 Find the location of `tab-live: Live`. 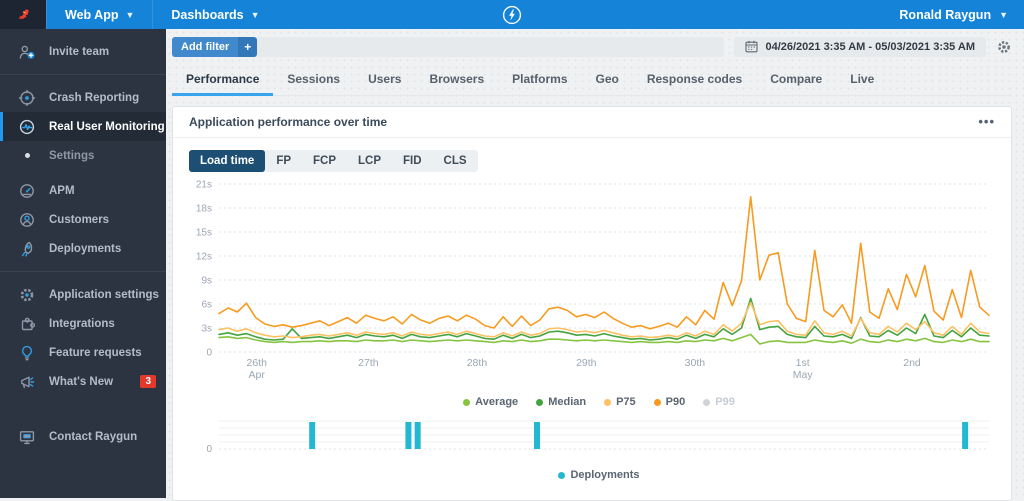

tab-live: Live is located at coordinates (862, 81).